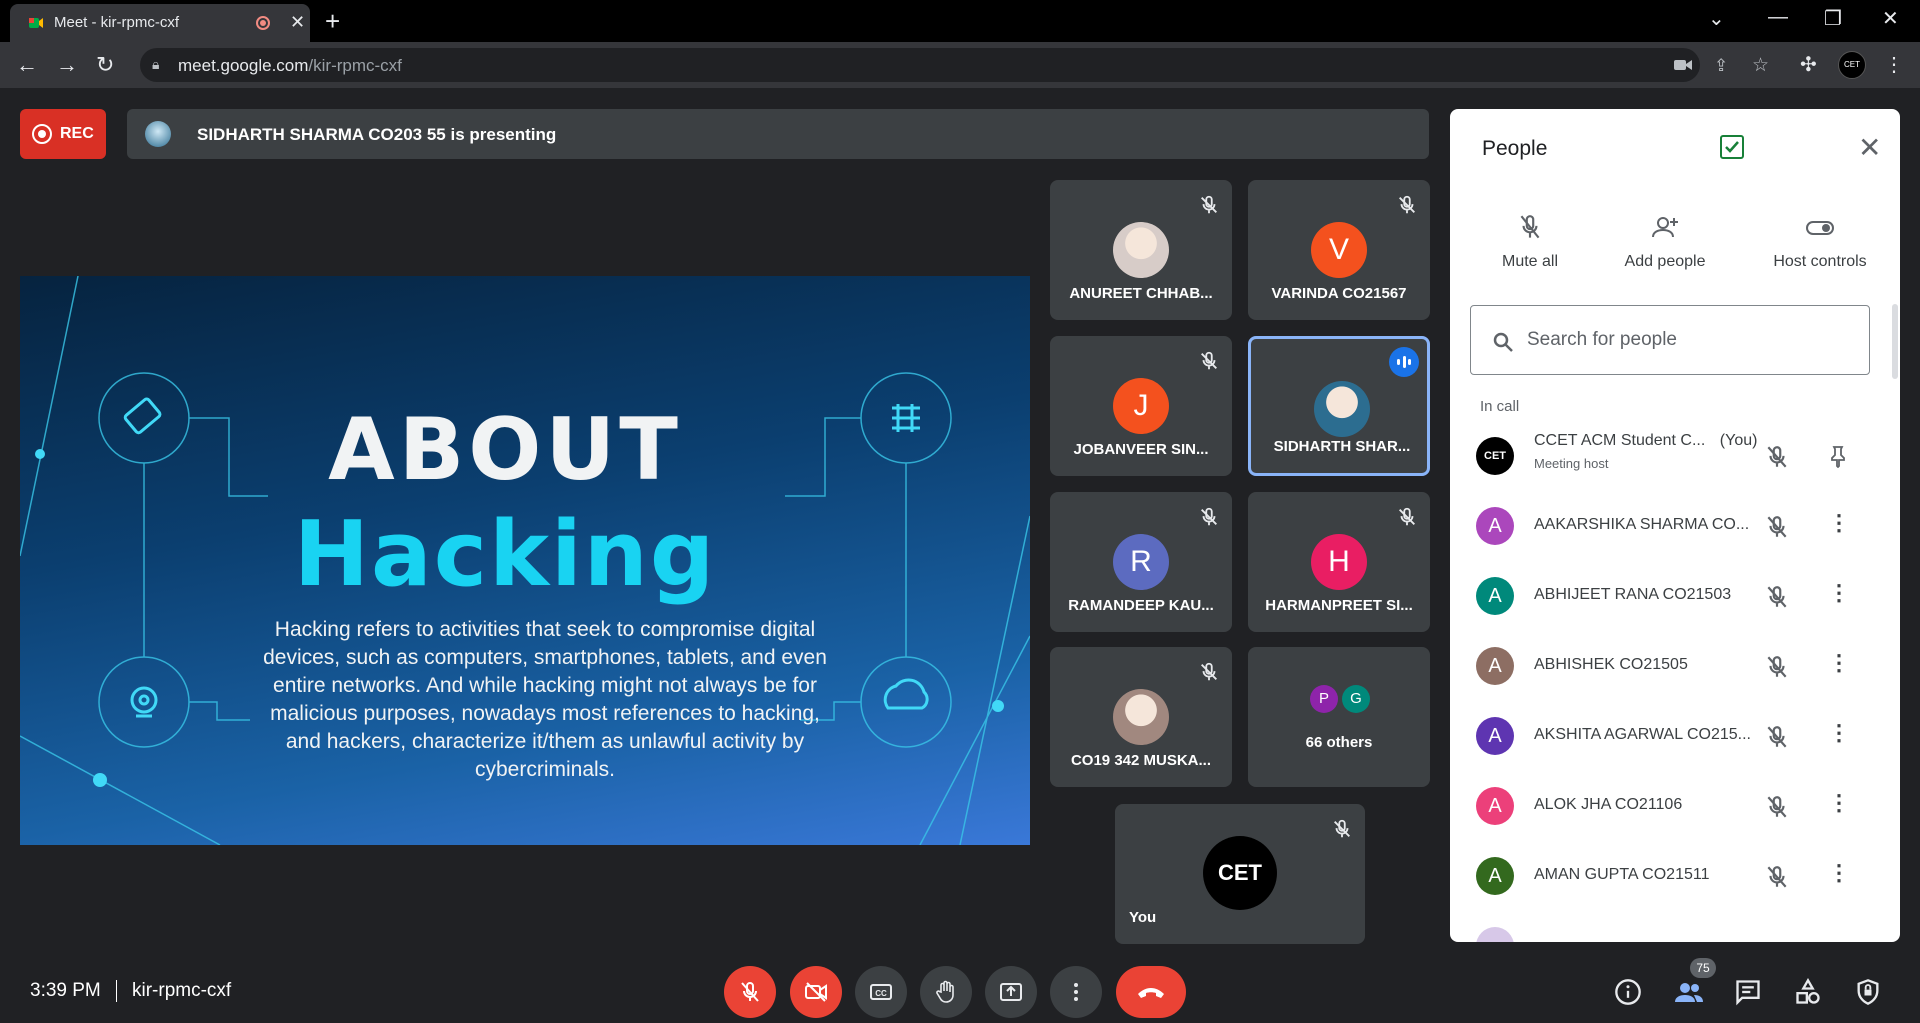 The image size is (1920, 1023). I want to click on browser-menu-icon: ⋮, so click(1894, 64).